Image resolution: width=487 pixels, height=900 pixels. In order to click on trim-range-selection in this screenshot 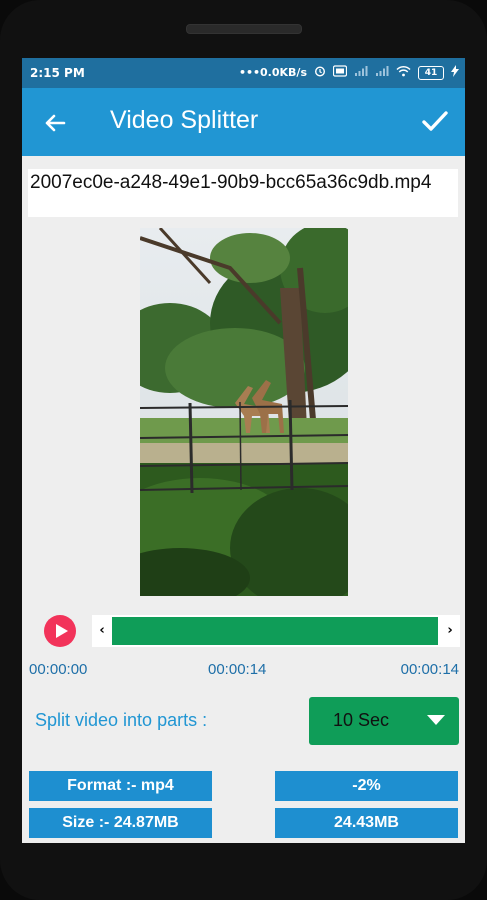, I will do `click(275, 631)`.